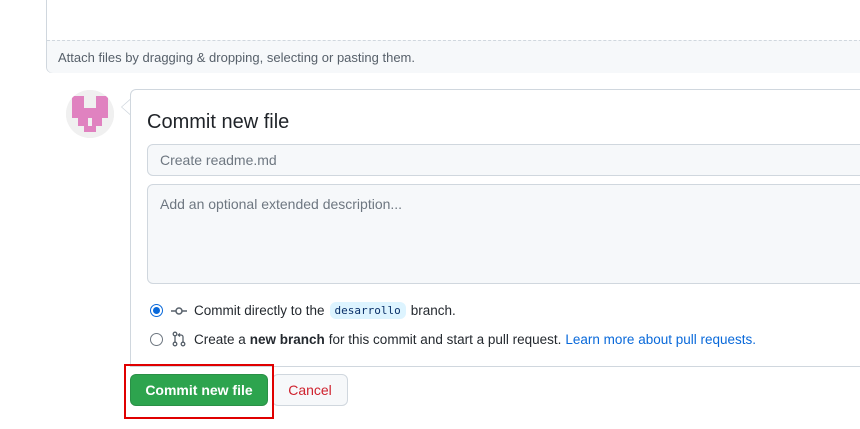 The height and width of the screenshot is (429, 860). Describe the element at coordinates (156, 310) in the screenshot. I see `radio-commit-directly` at that location.